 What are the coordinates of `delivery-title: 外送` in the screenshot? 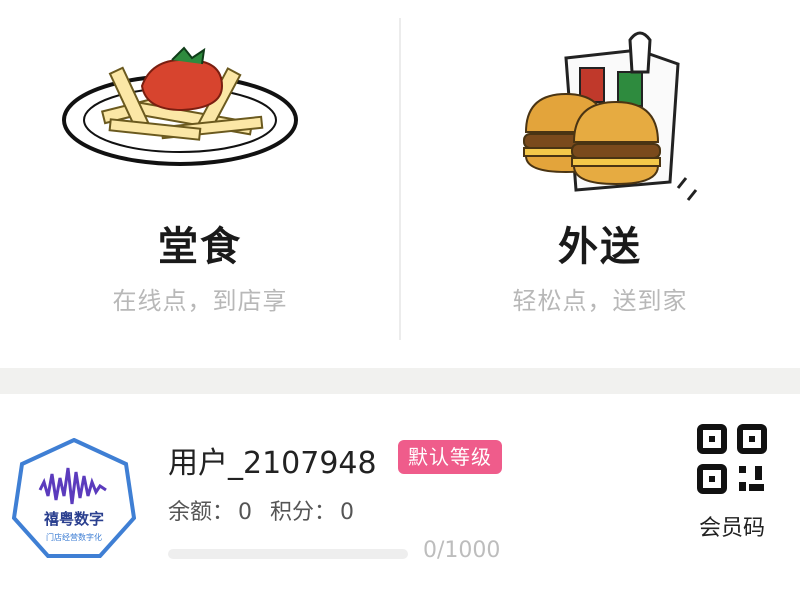 It's located at (600, 247).